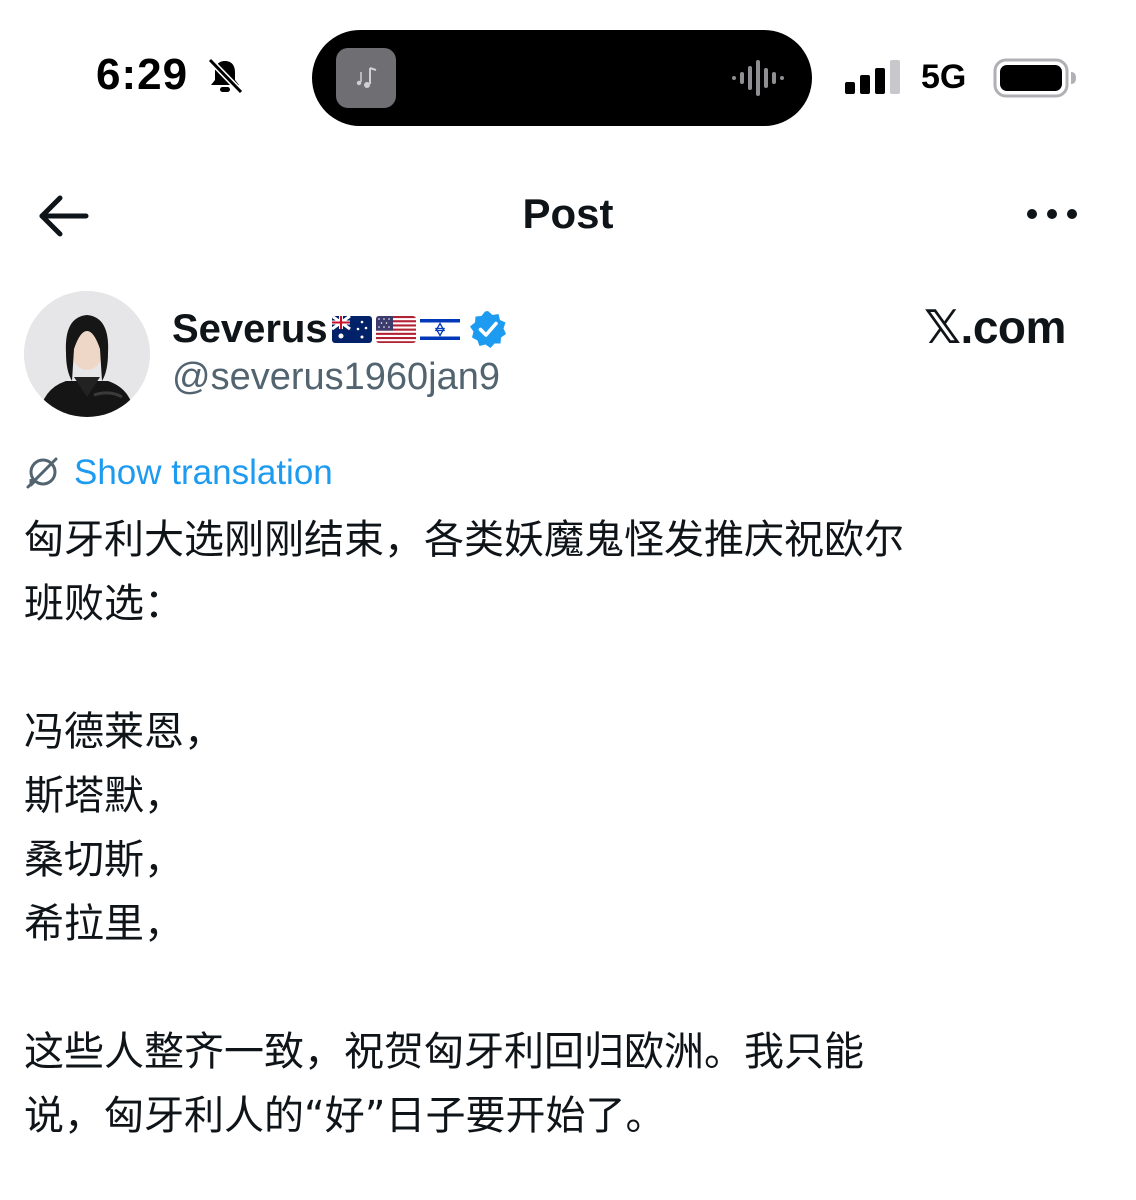  I want to click on status-bar: 6:29 5G, so click(568, 75).